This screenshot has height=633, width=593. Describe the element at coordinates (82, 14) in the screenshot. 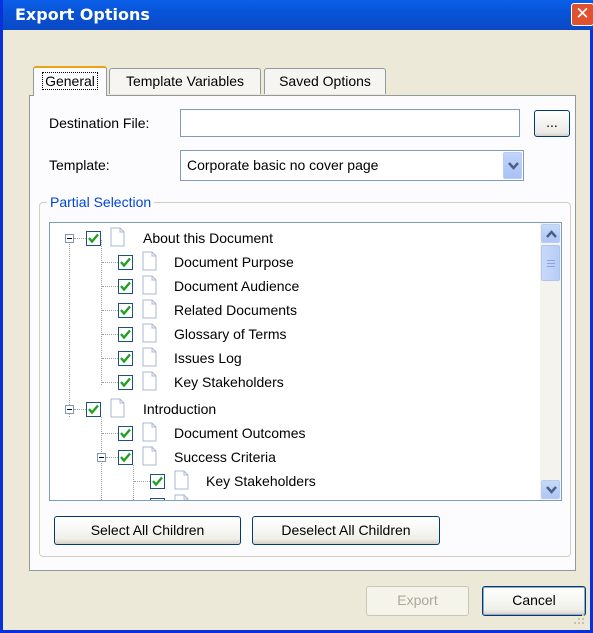

I see `window-title: Export Options` at that location.